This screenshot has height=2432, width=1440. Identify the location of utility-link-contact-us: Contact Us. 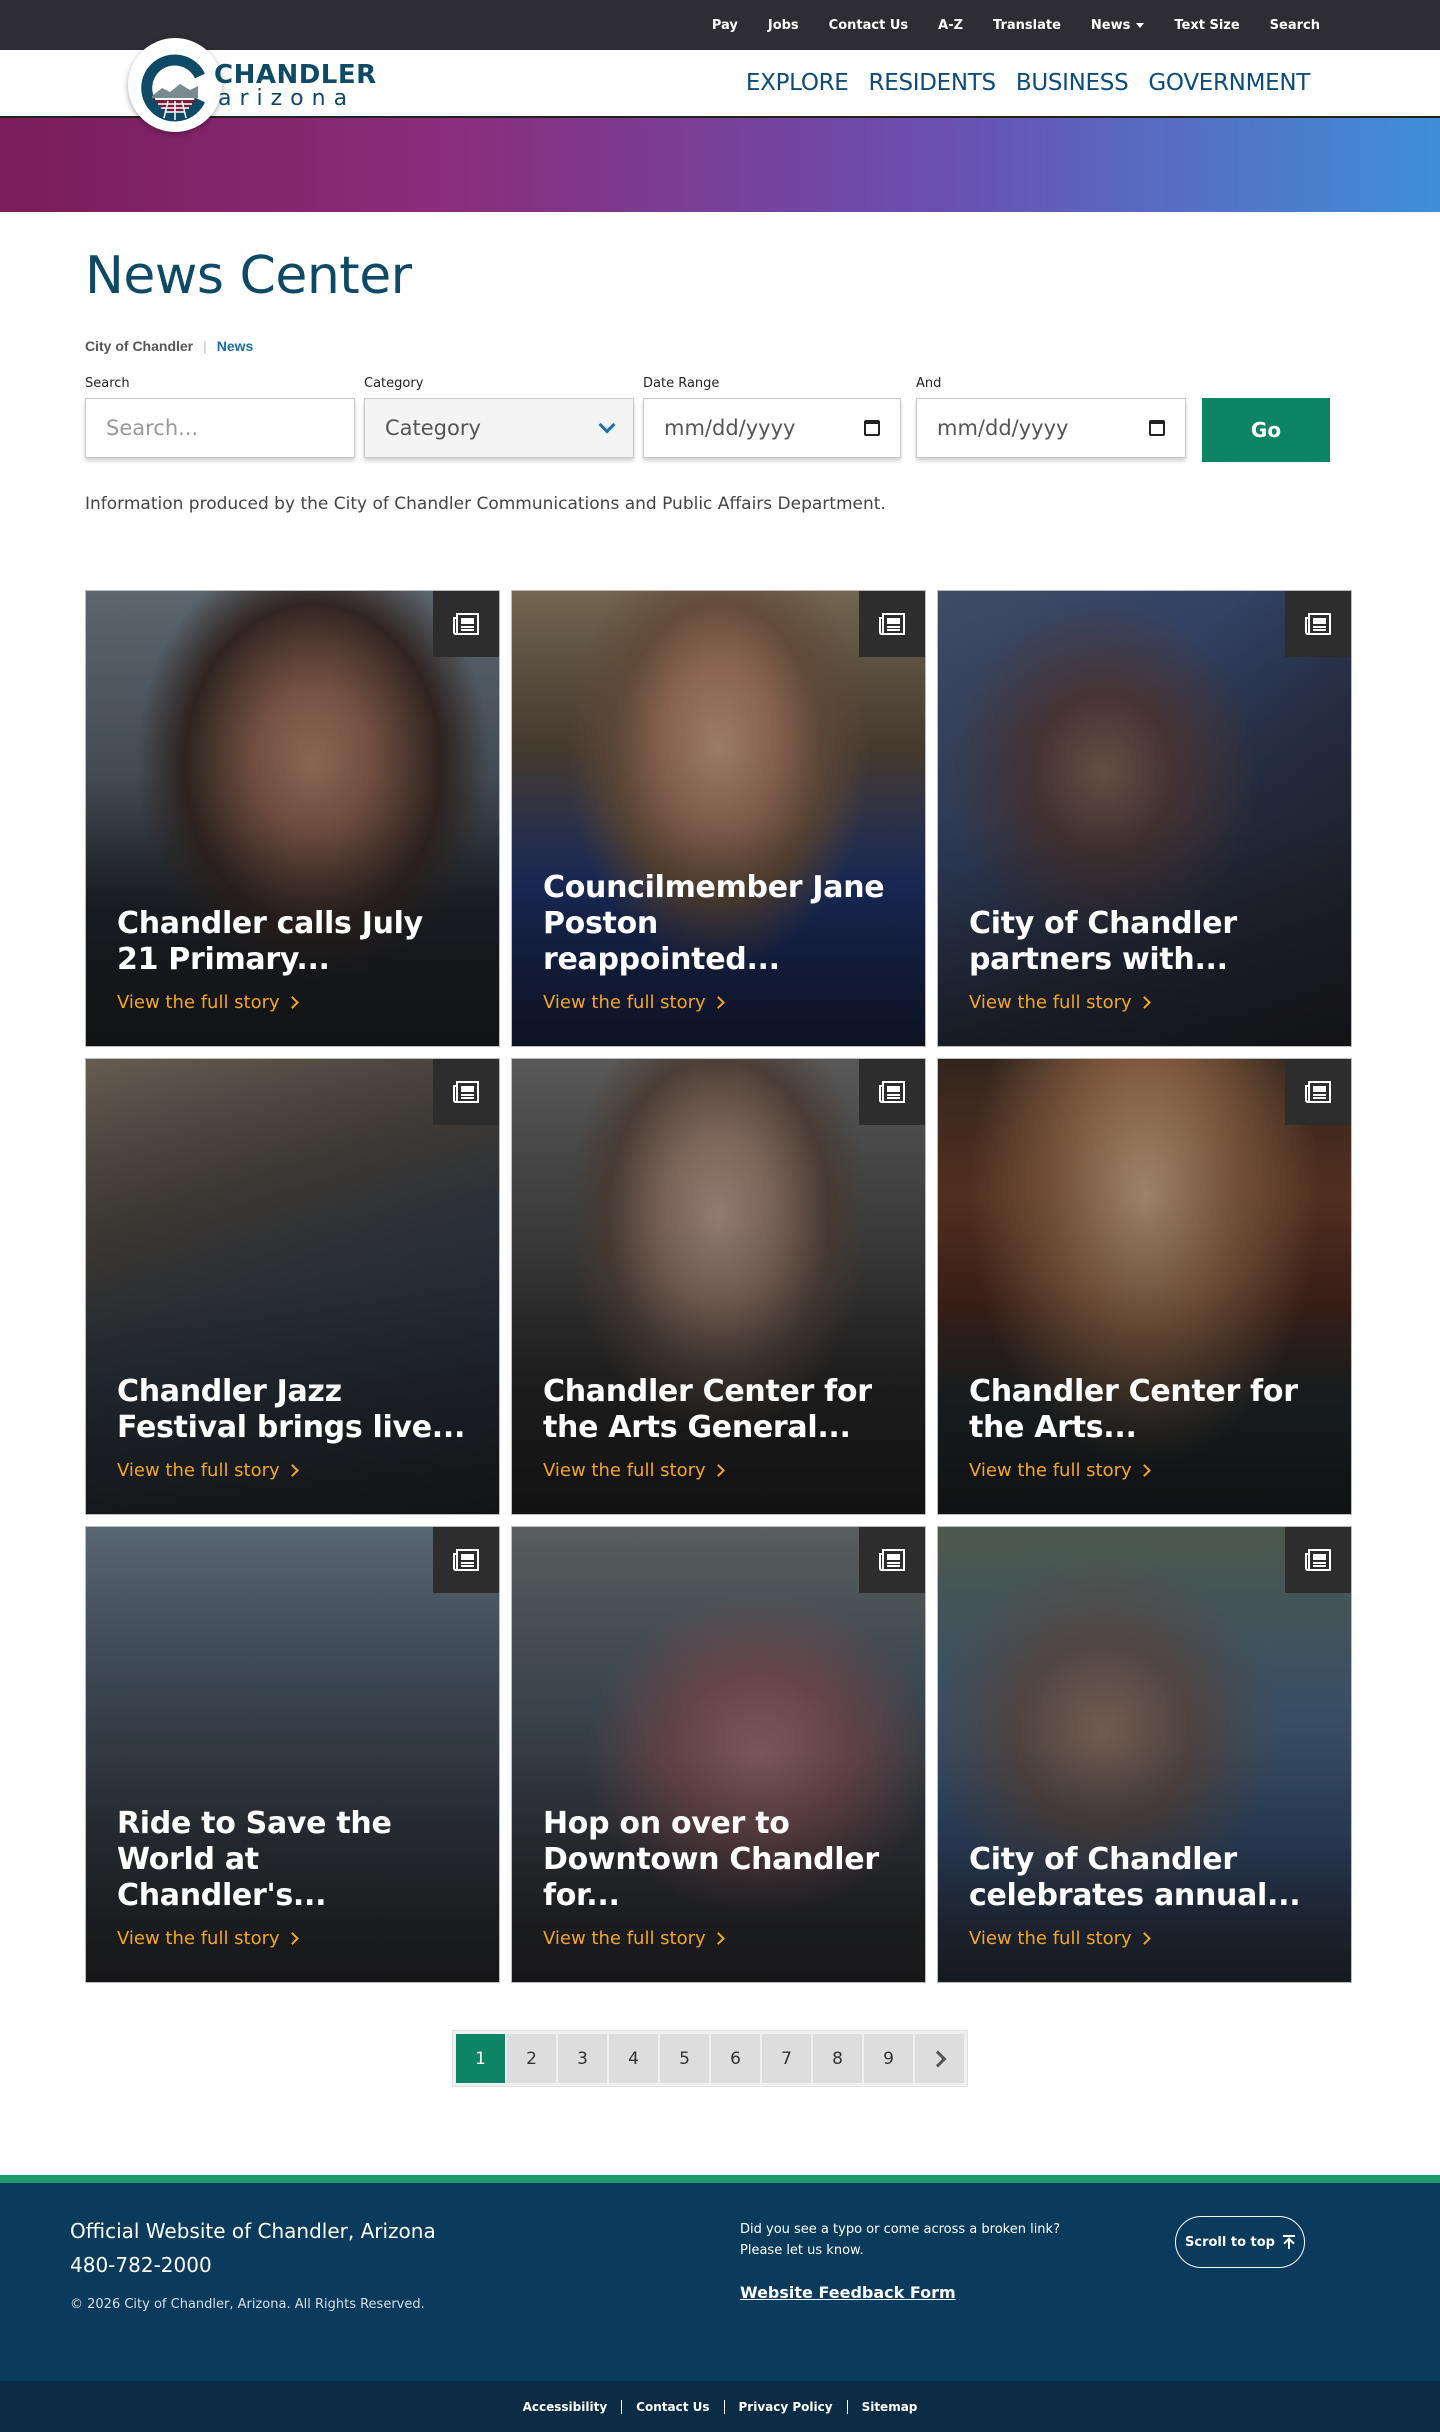
(868, 25).